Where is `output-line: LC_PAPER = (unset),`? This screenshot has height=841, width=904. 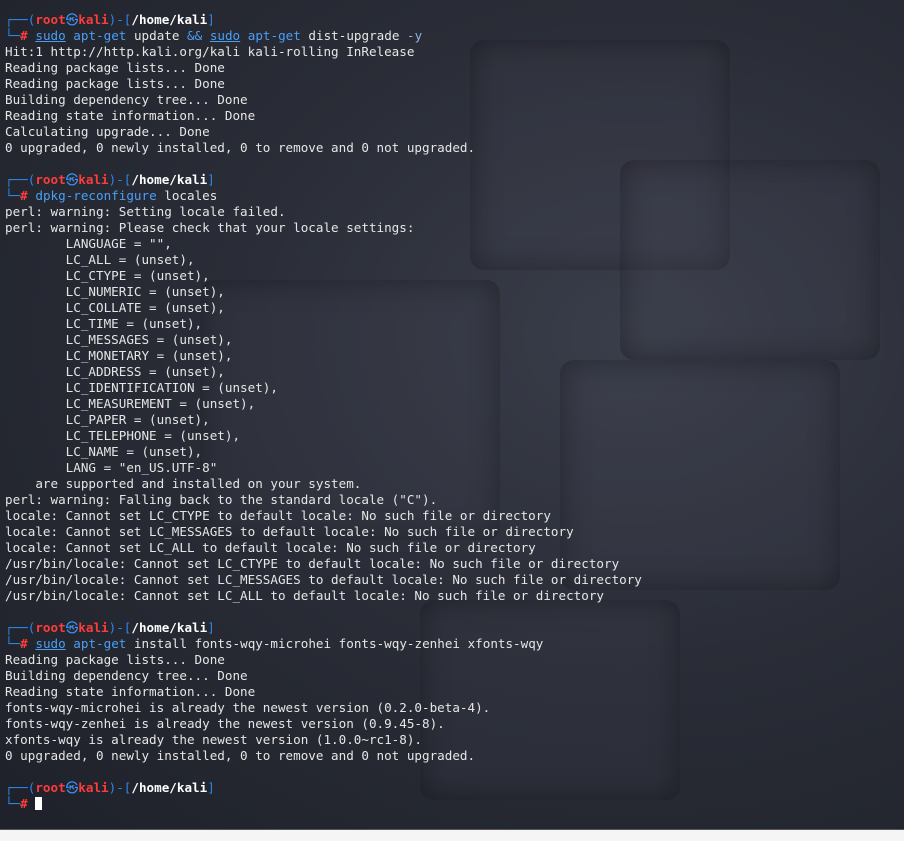 output-line: LC_PAPER = (unset), is located at coordinates (107, 419).